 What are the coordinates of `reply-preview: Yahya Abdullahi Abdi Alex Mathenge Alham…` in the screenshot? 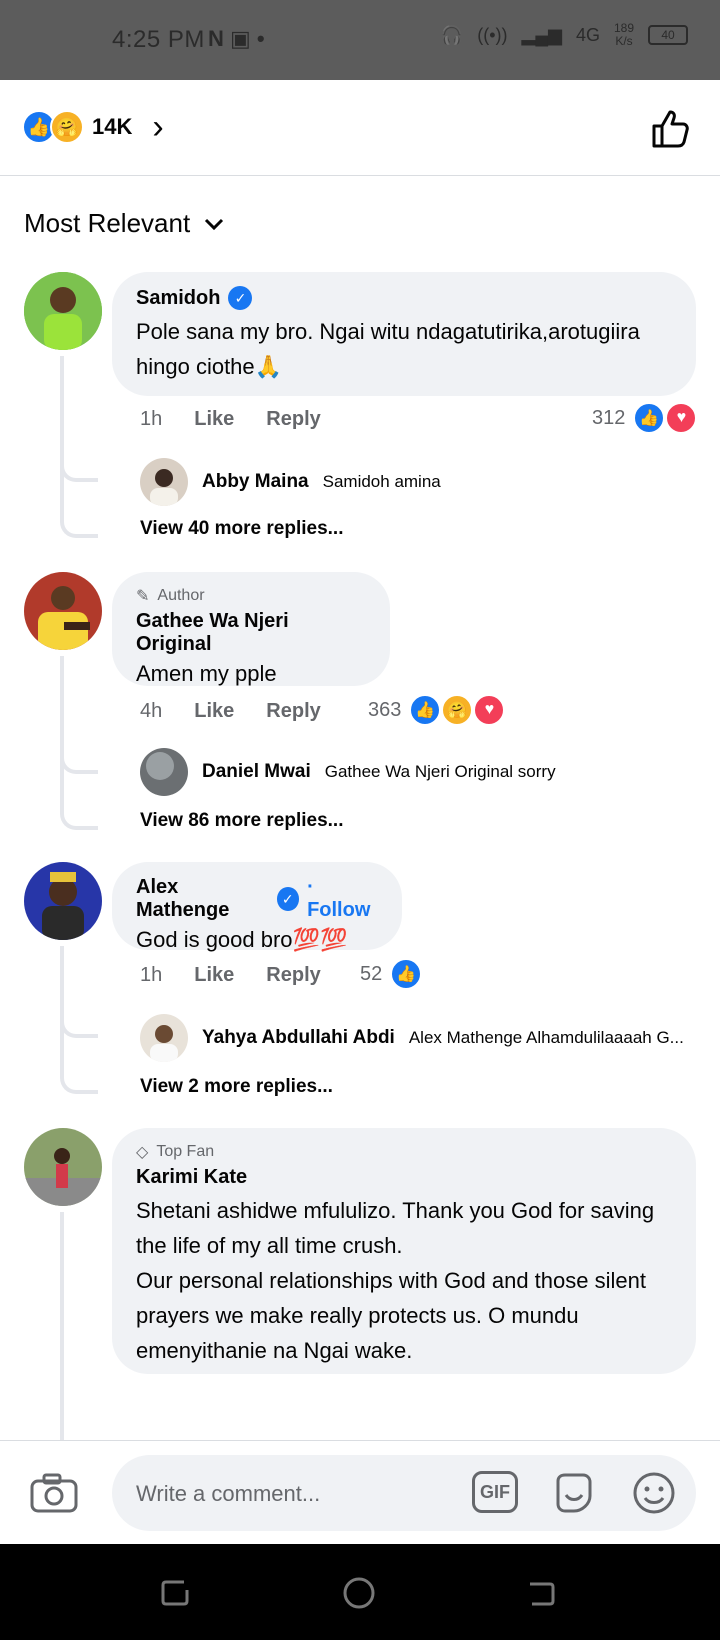 It's located at (412, 1038).